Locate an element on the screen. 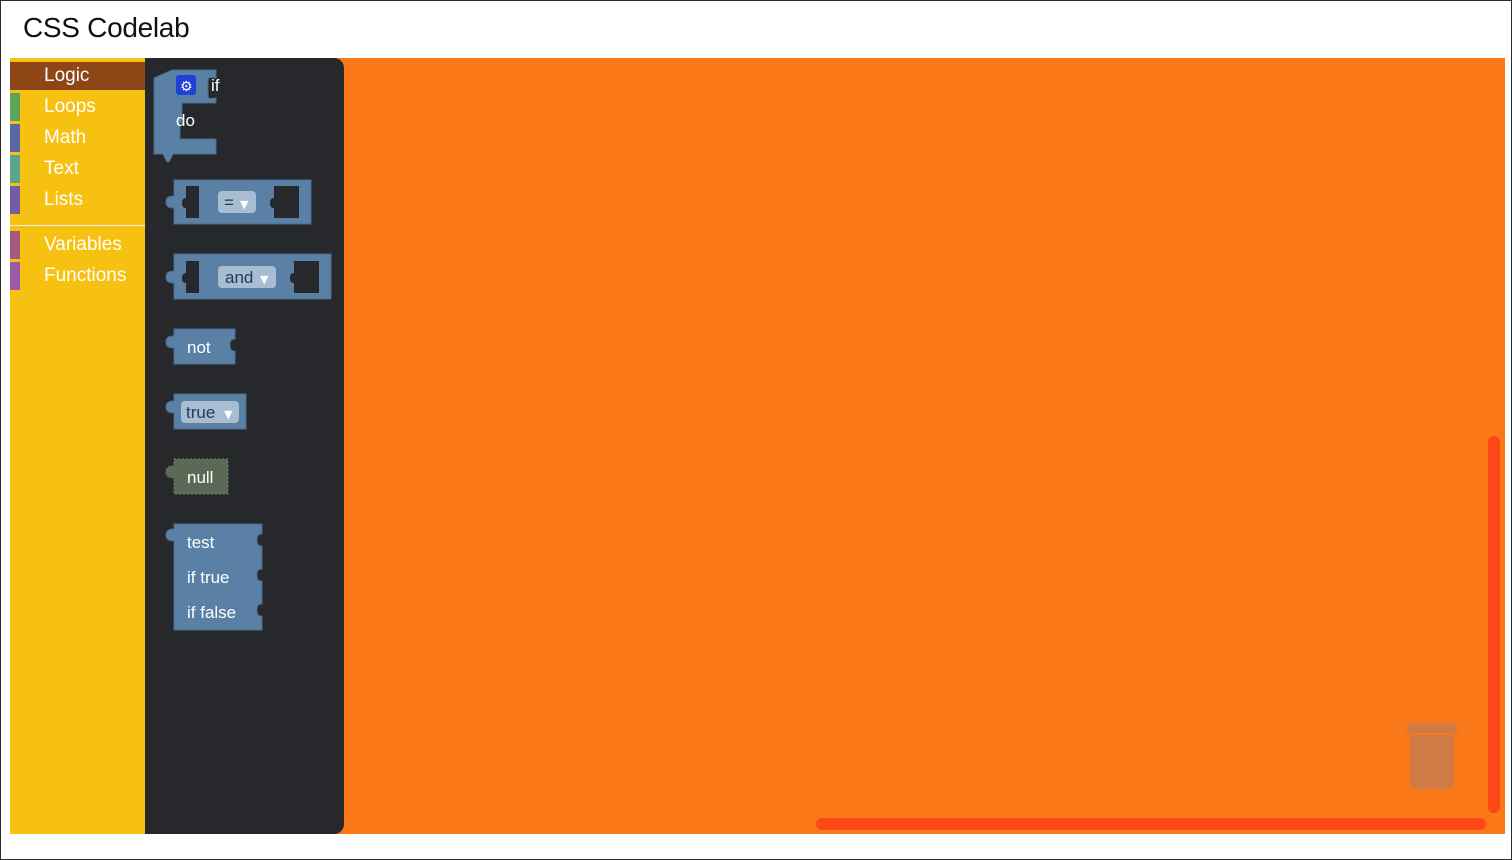 The height and width of the screenshot is (860, 1512). logic-null-block: null is located at coordinates (197, 476).